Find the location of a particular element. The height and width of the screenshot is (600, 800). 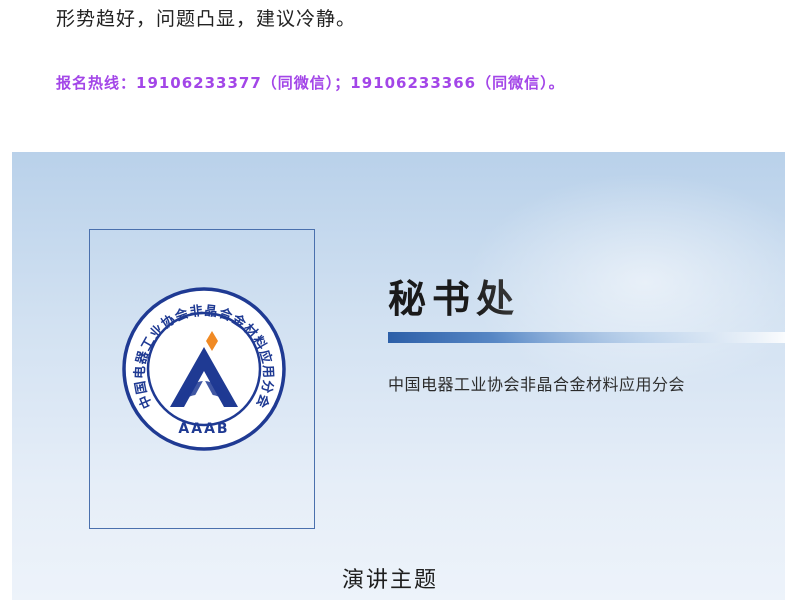

intro-text: 形势趋好，问题凸显，建议冷静。 is located at coordinates (206, 19).